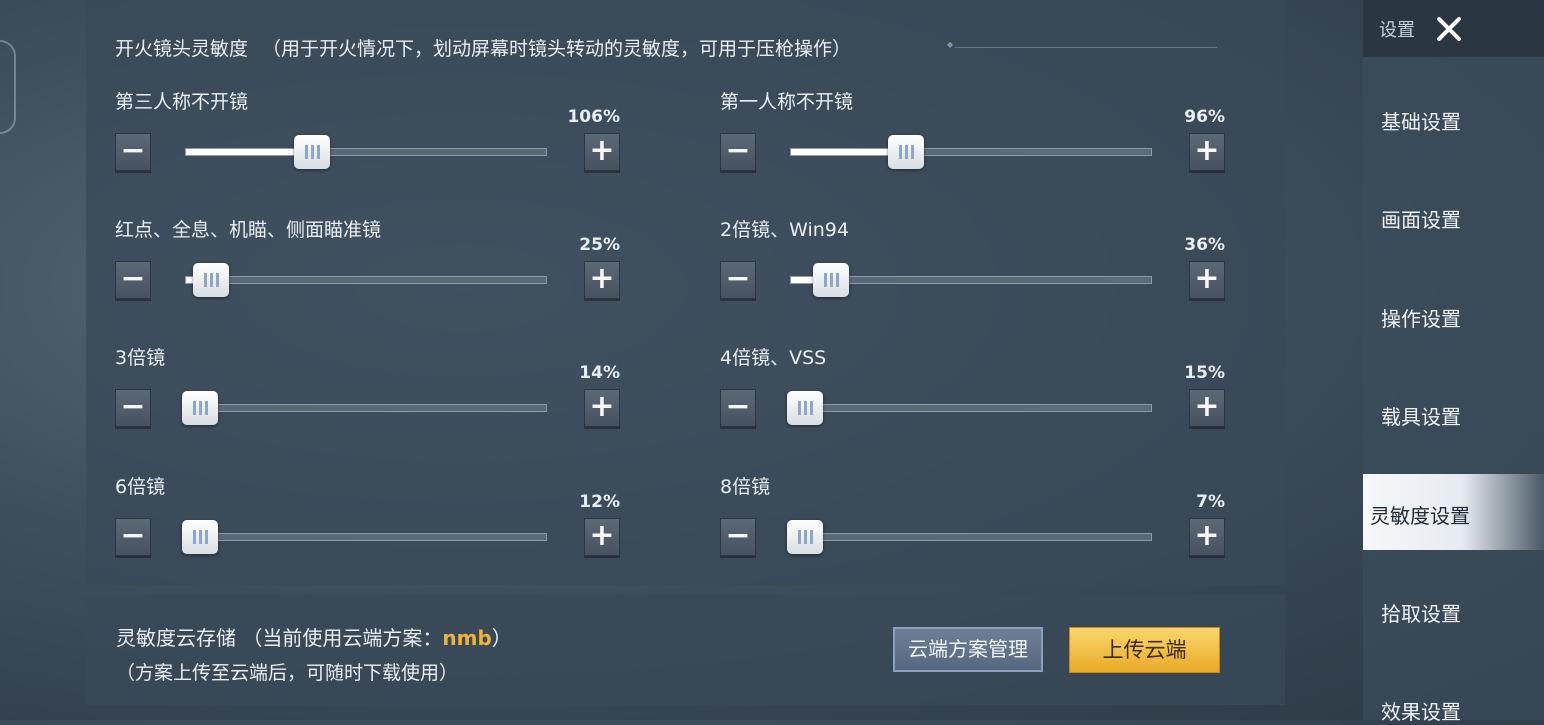 This screenshot has height=725, width=1544. I want to click on sidebar-item-effects: 效果设置, so click(1453, 697).